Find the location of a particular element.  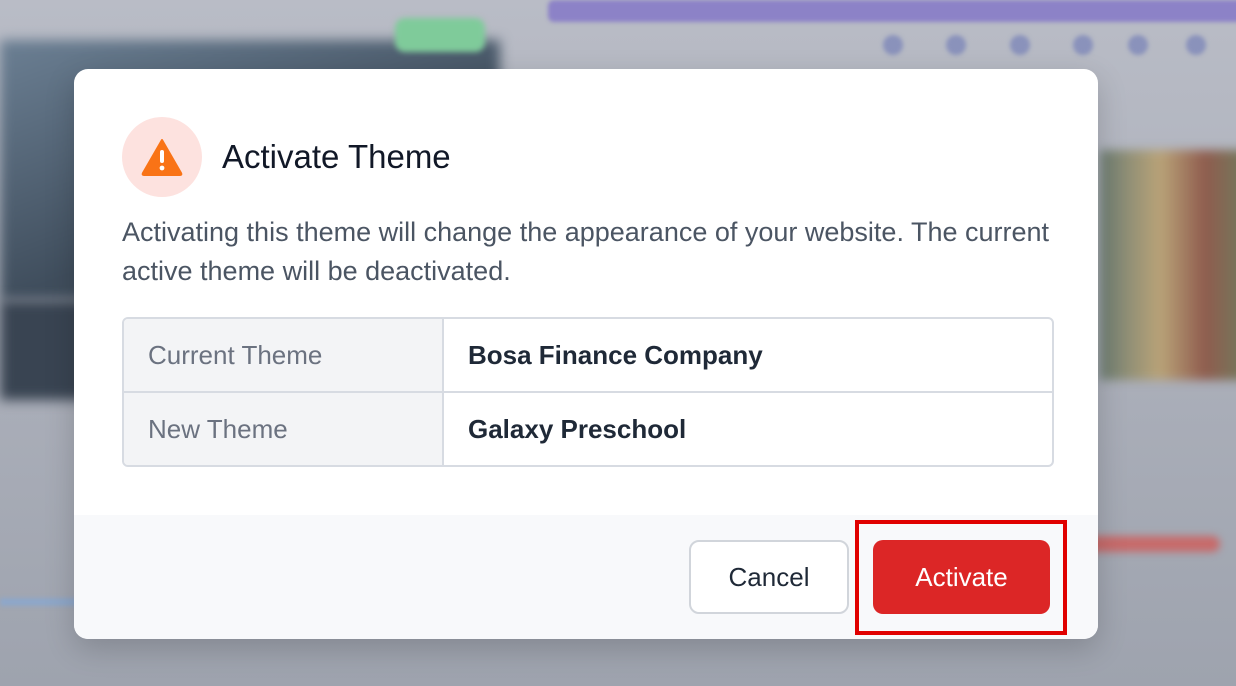

table-row: New Theme Galaxy Preschool is located at coordinates (588, 428).